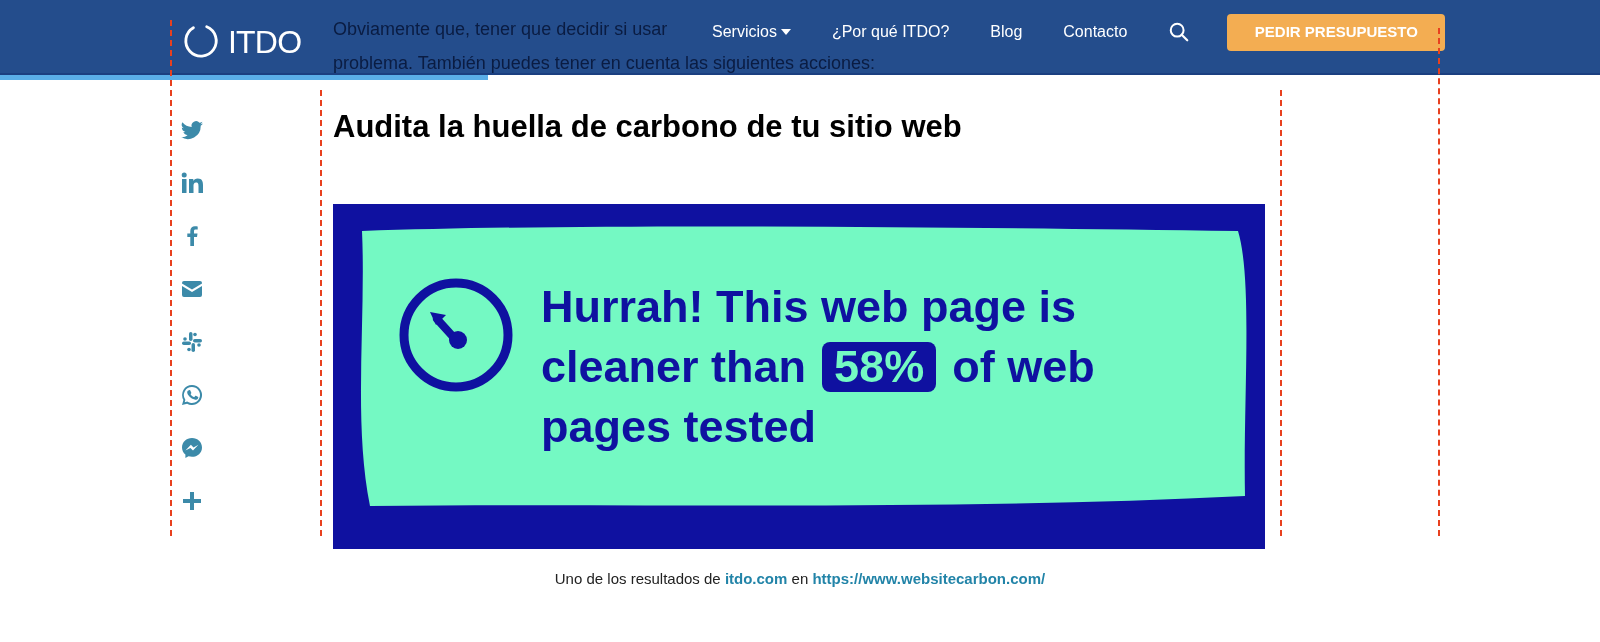 The image size is (1600, 642). Describe the element at coordinates (679, 427) in the screenshot. I see `banner-text: pages tested` at that location.